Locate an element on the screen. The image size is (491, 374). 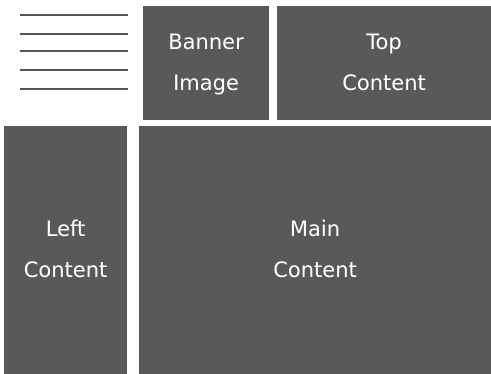
main-label-line2: Content is located at coordinates (315, 270).